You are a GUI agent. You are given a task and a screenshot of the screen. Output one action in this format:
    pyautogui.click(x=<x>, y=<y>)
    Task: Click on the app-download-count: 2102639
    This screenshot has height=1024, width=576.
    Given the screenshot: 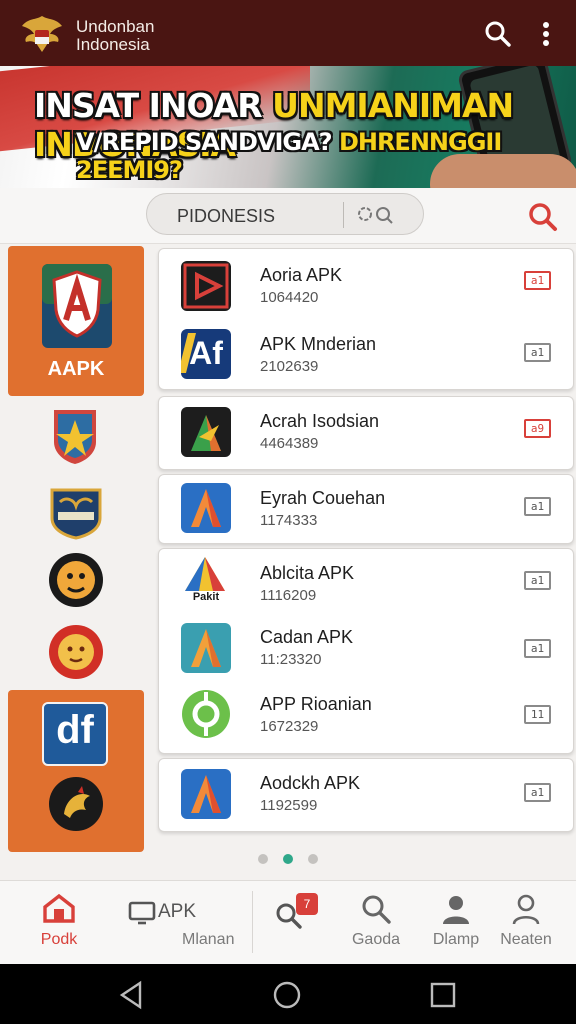 What is the action you would take?
    pyautogui.click(x=289, y=366)
    